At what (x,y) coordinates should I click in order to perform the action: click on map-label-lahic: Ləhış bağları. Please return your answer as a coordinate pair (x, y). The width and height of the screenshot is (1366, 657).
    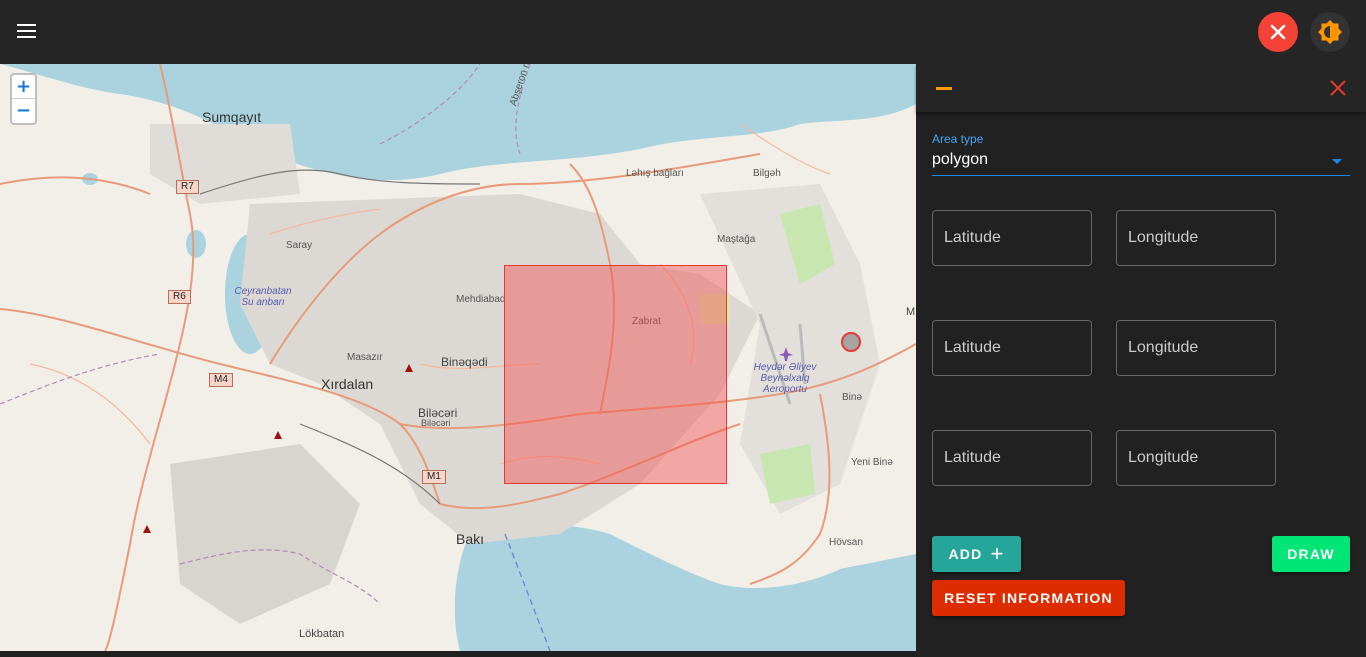
    Looking at the image, I should click on (655, 173).